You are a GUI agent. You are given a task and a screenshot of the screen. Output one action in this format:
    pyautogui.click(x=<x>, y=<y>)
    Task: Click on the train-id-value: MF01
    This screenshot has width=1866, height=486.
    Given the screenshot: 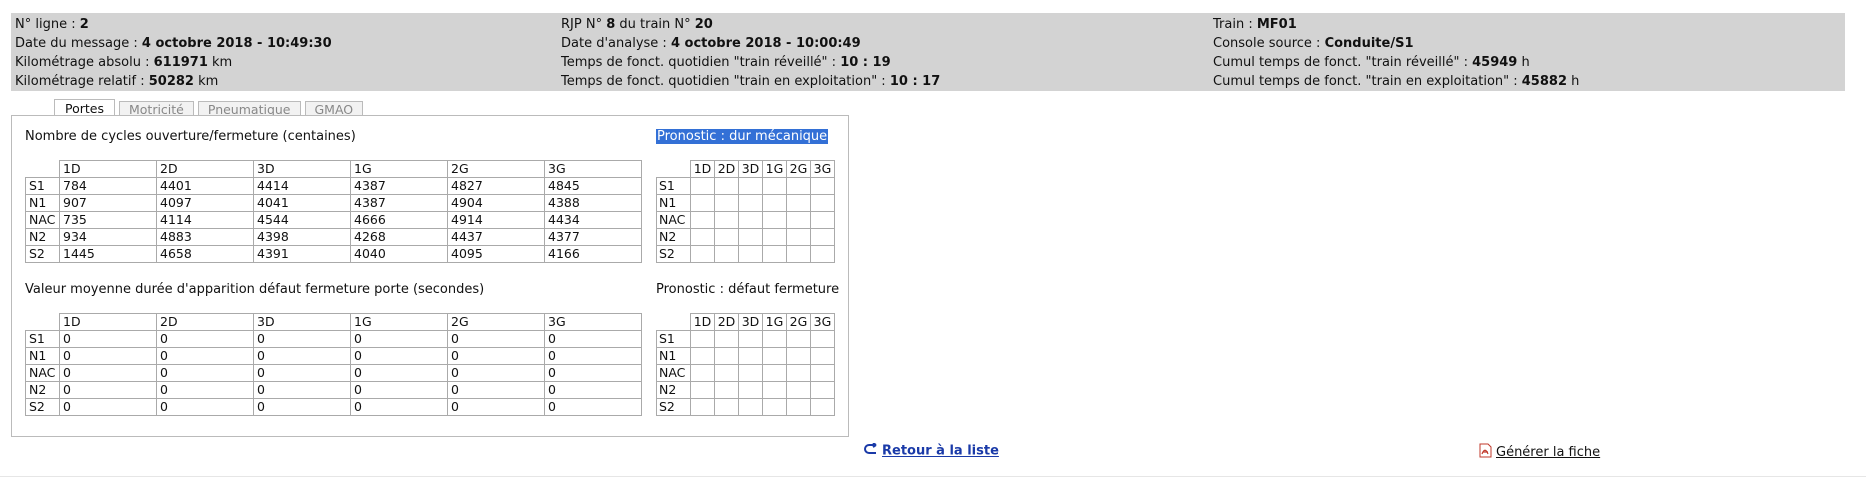 What is the action you would take?
    pyautogui.click(x=1276, y=24)
    